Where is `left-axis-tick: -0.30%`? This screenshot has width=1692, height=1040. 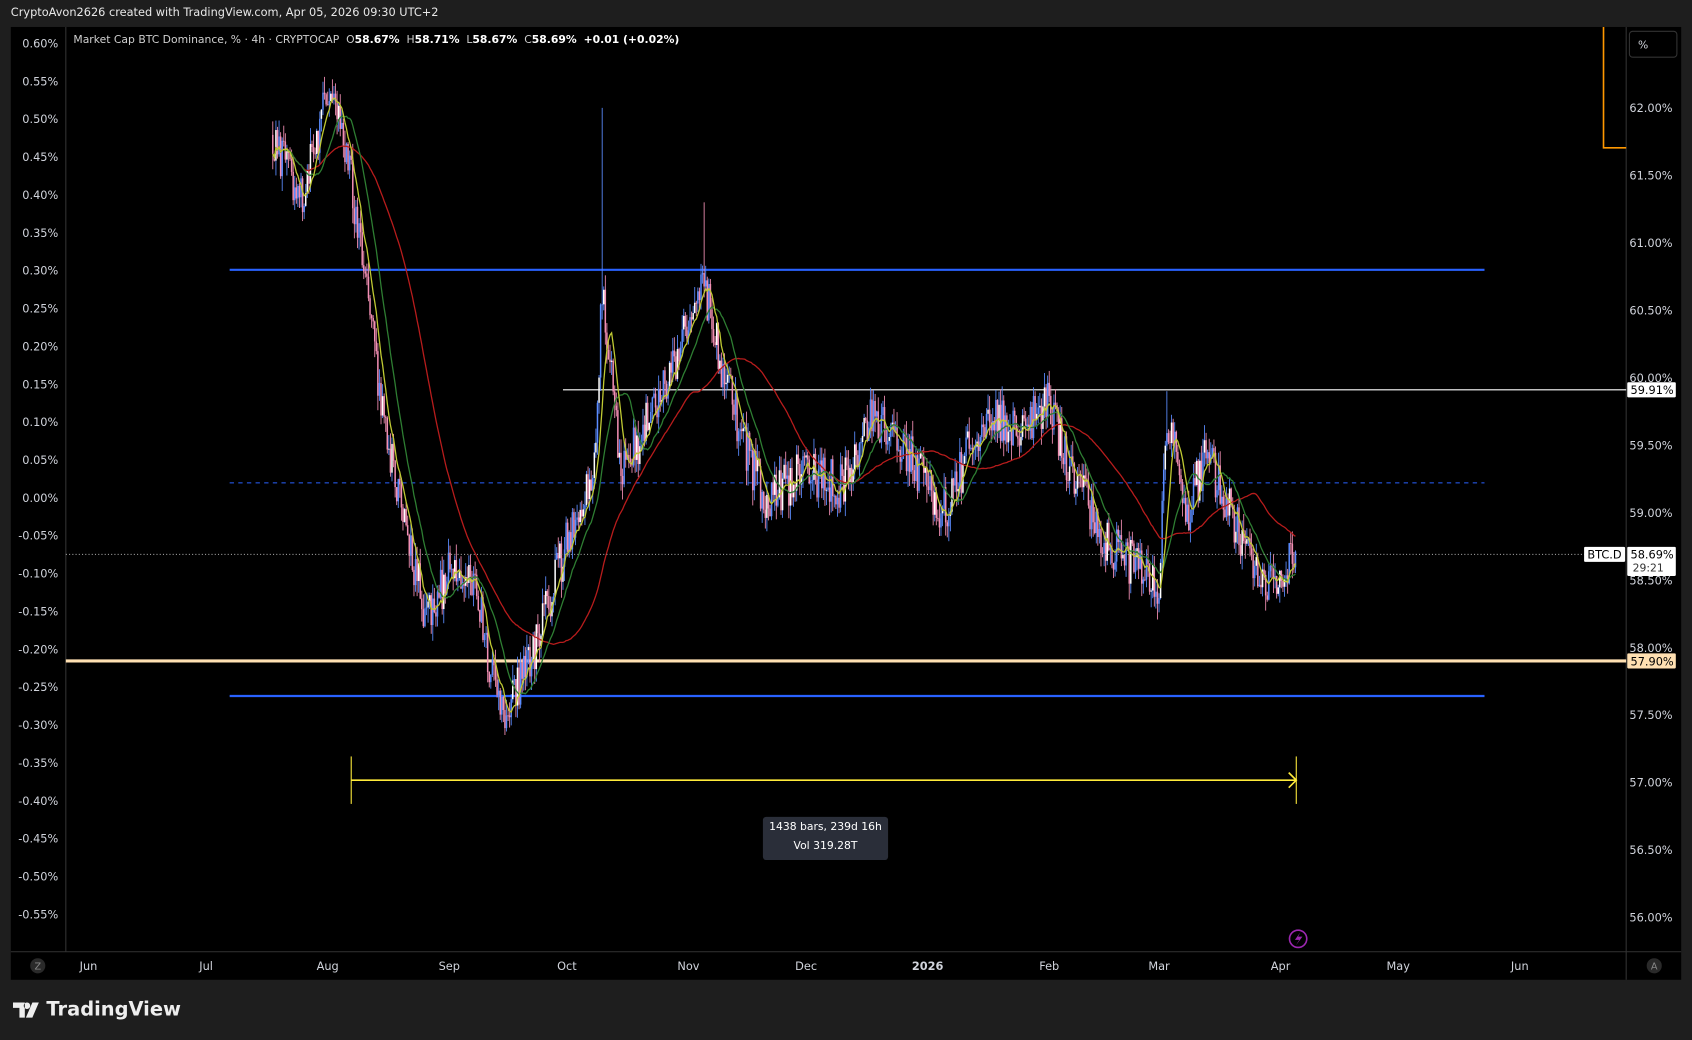 left-axis-tick: -0.30% is located at coordinates (38, 725).